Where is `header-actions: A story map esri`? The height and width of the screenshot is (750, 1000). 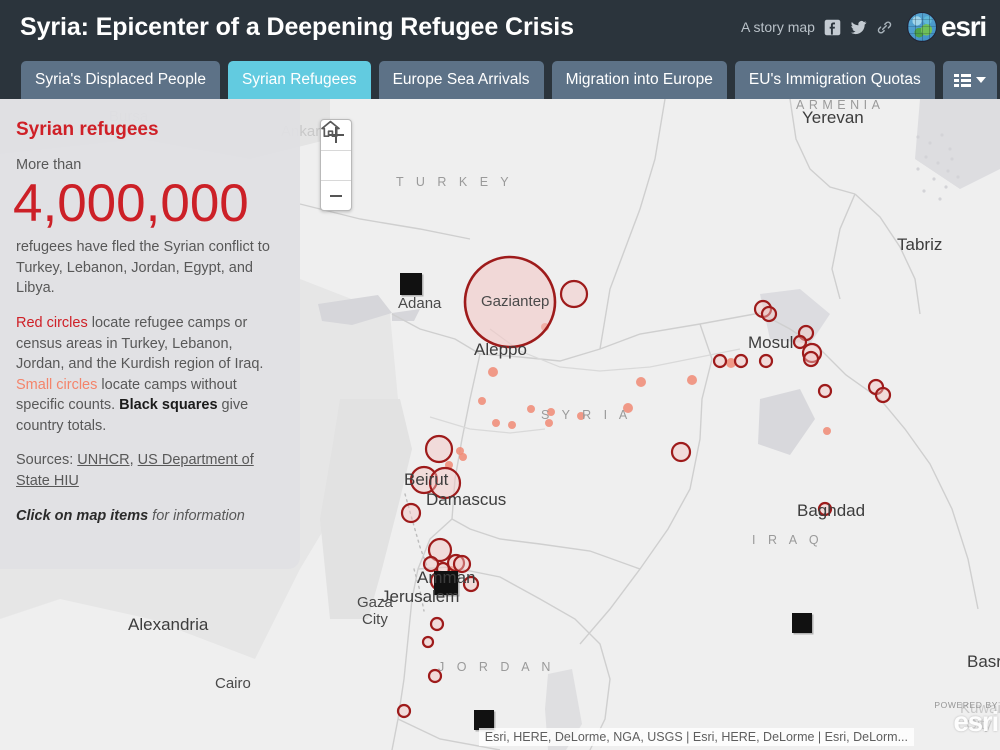 header-actions: A story map esri is located at coordinates (864, 26).